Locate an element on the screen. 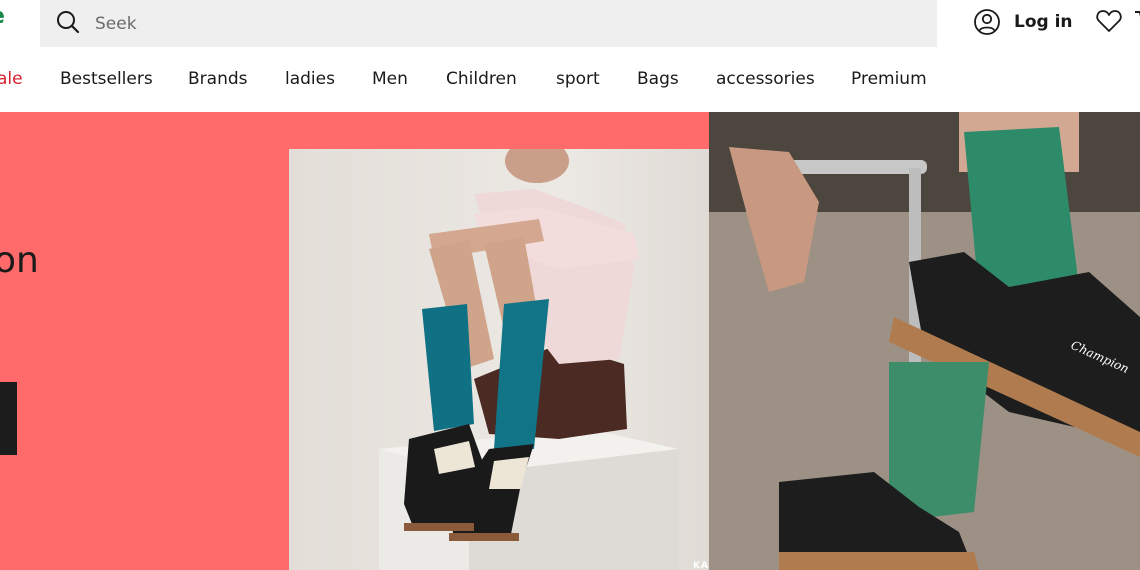  hero-cta-button is located at coordinates (8, 418).